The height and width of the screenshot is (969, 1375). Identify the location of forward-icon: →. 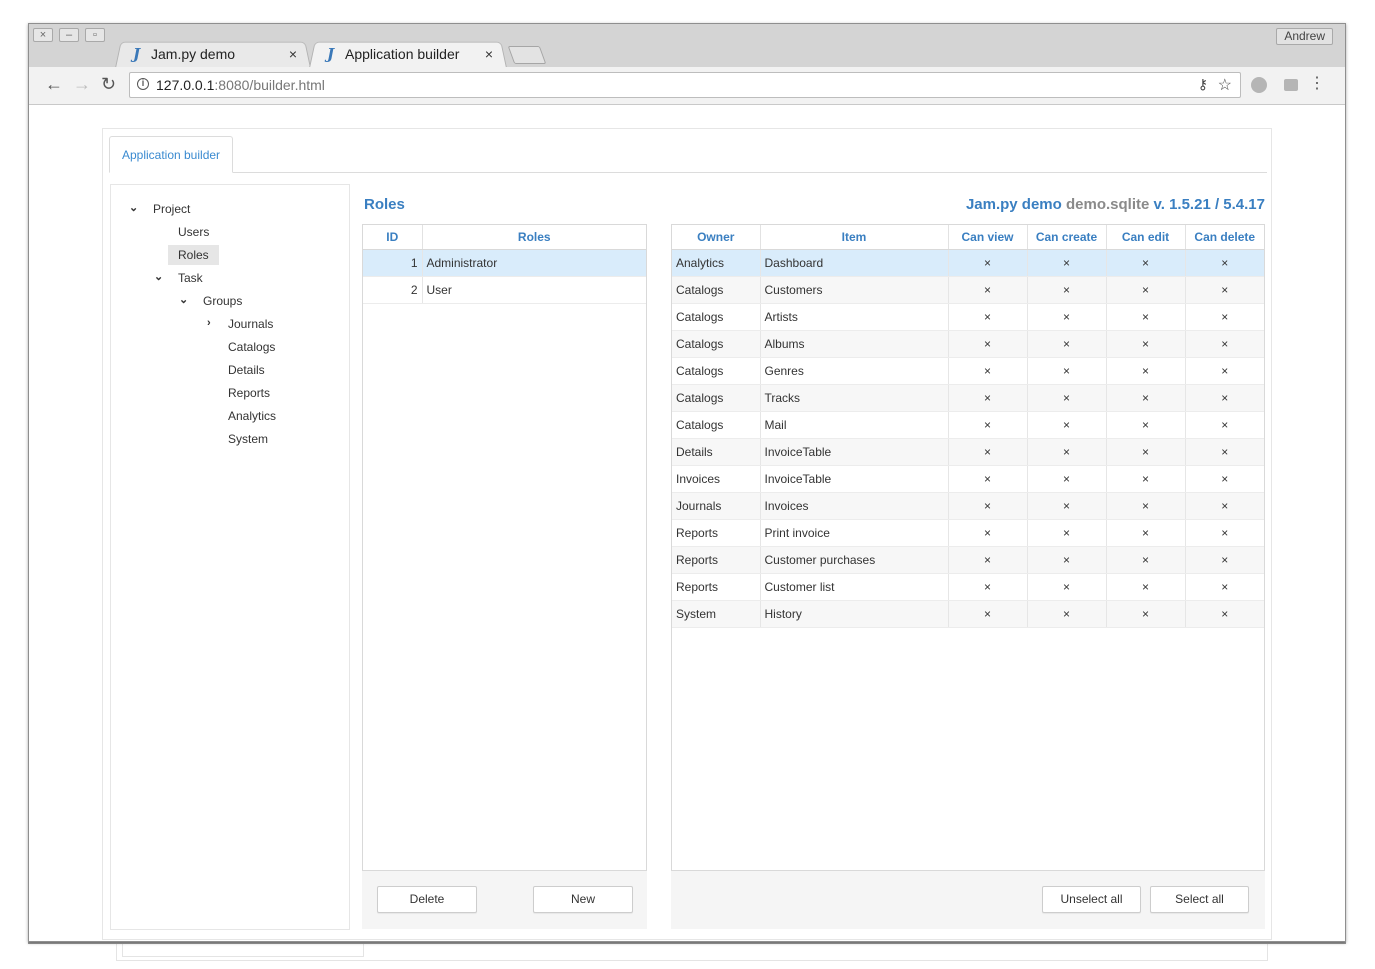
(82, 84).